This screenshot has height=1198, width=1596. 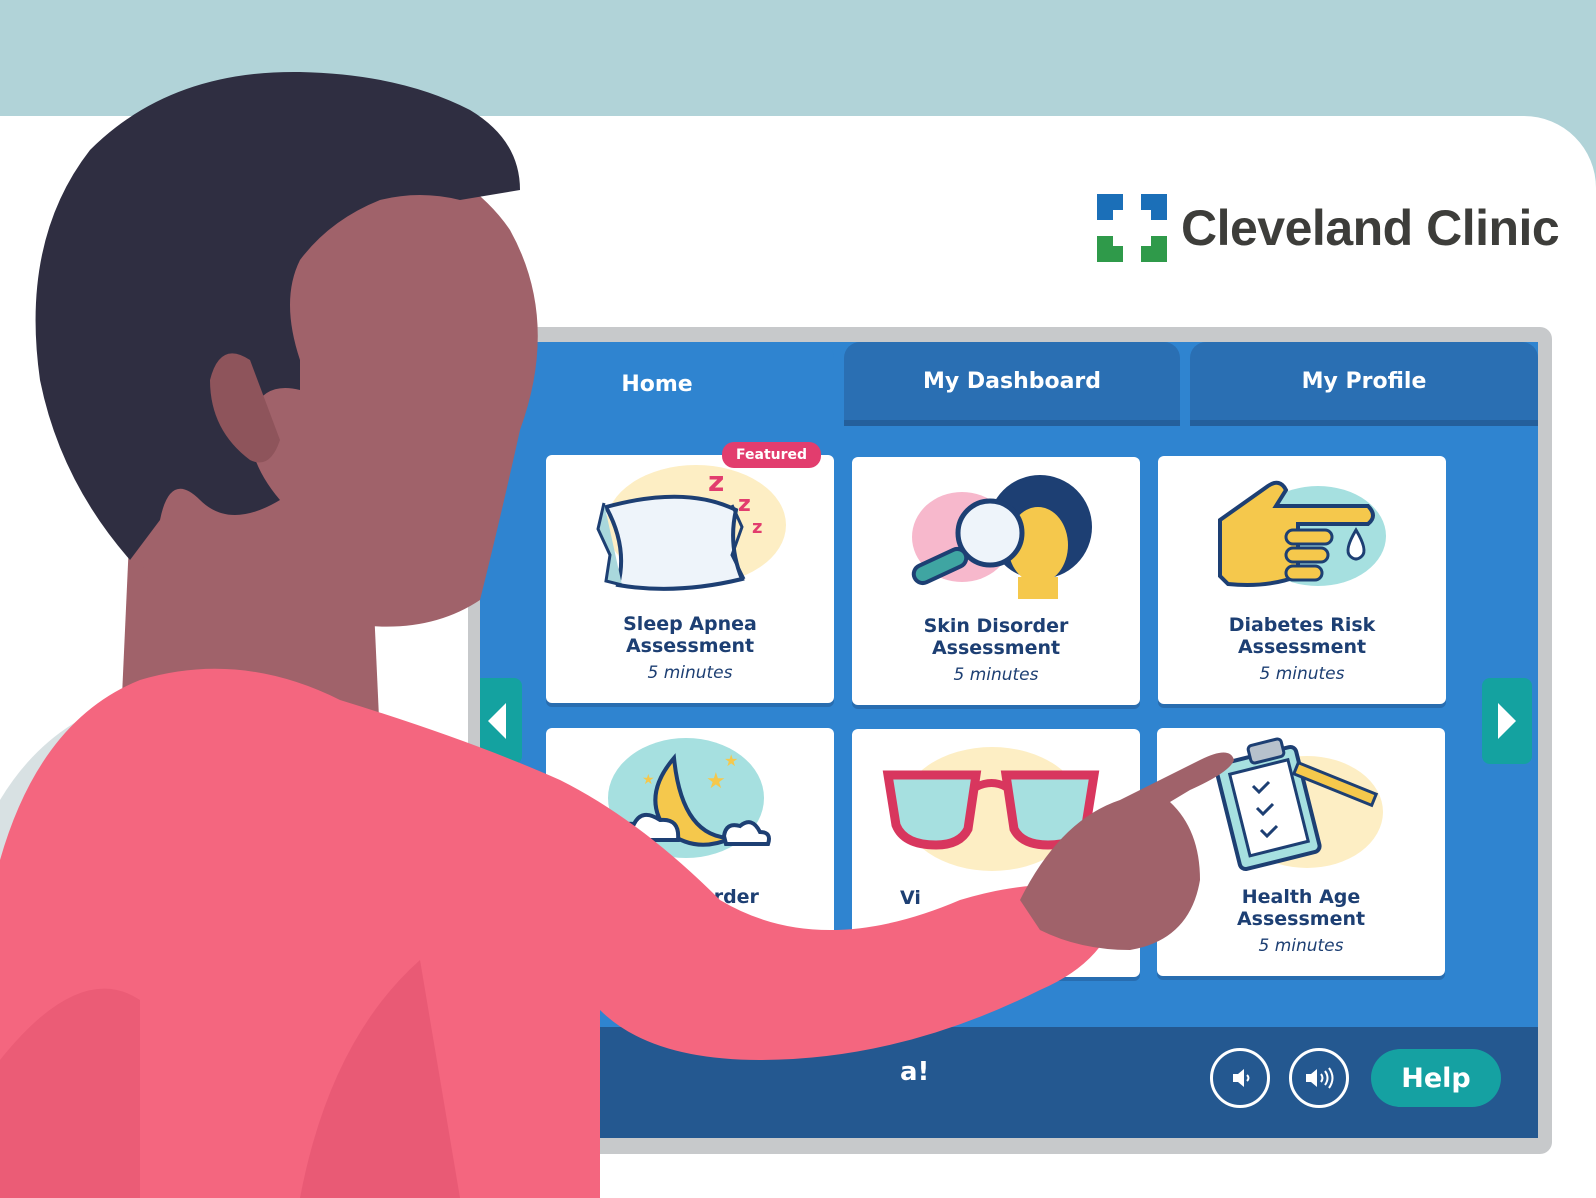 I want to click on volume-up-icon, so click(x=1320, y=1078).